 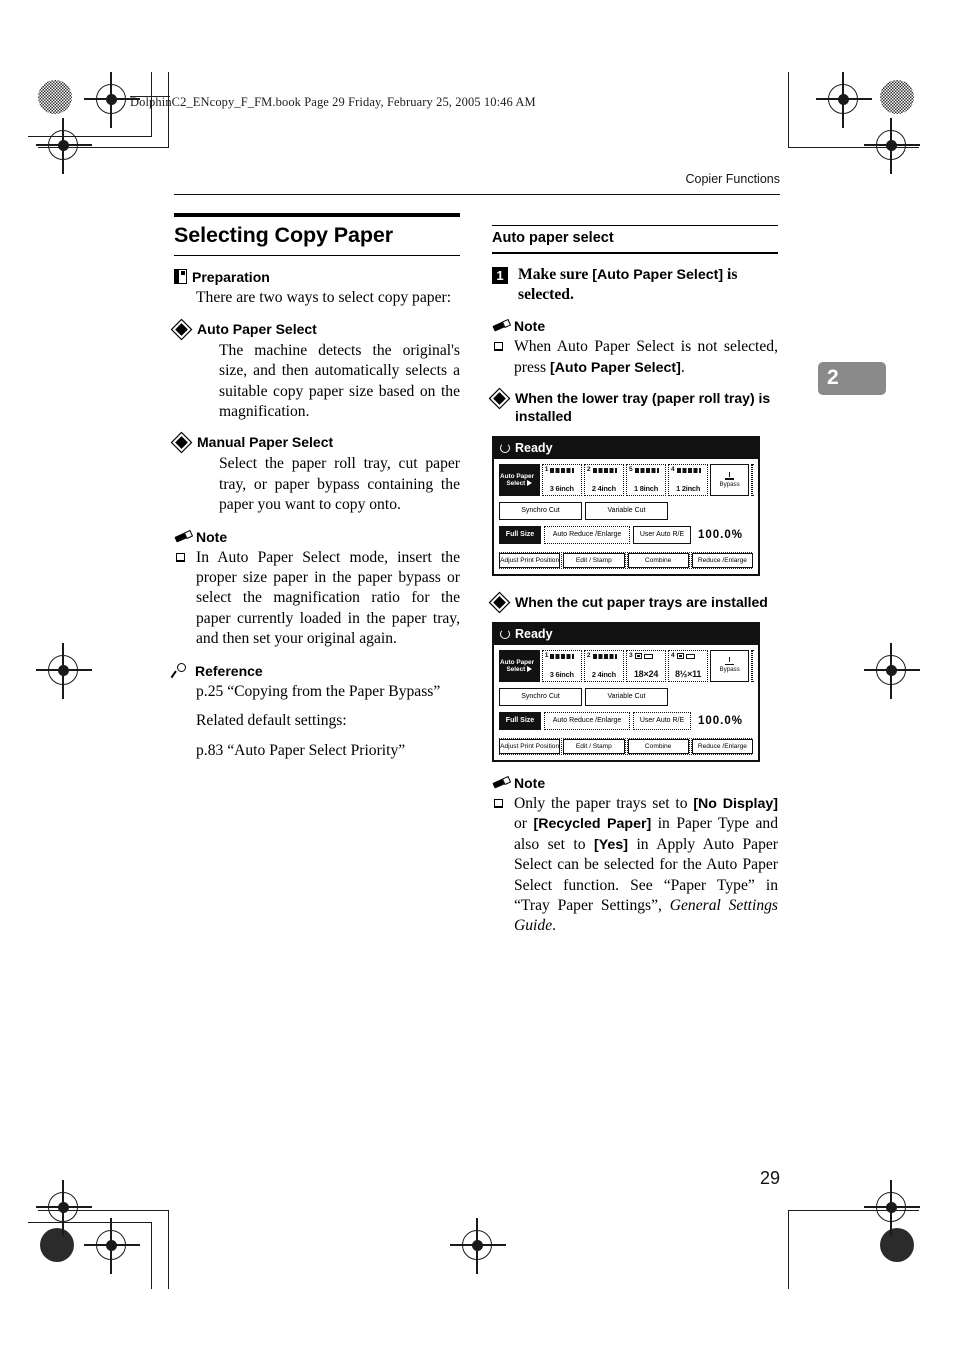 I want to click on note-heading-right-bottom: Note, so click(x=635, y=783).